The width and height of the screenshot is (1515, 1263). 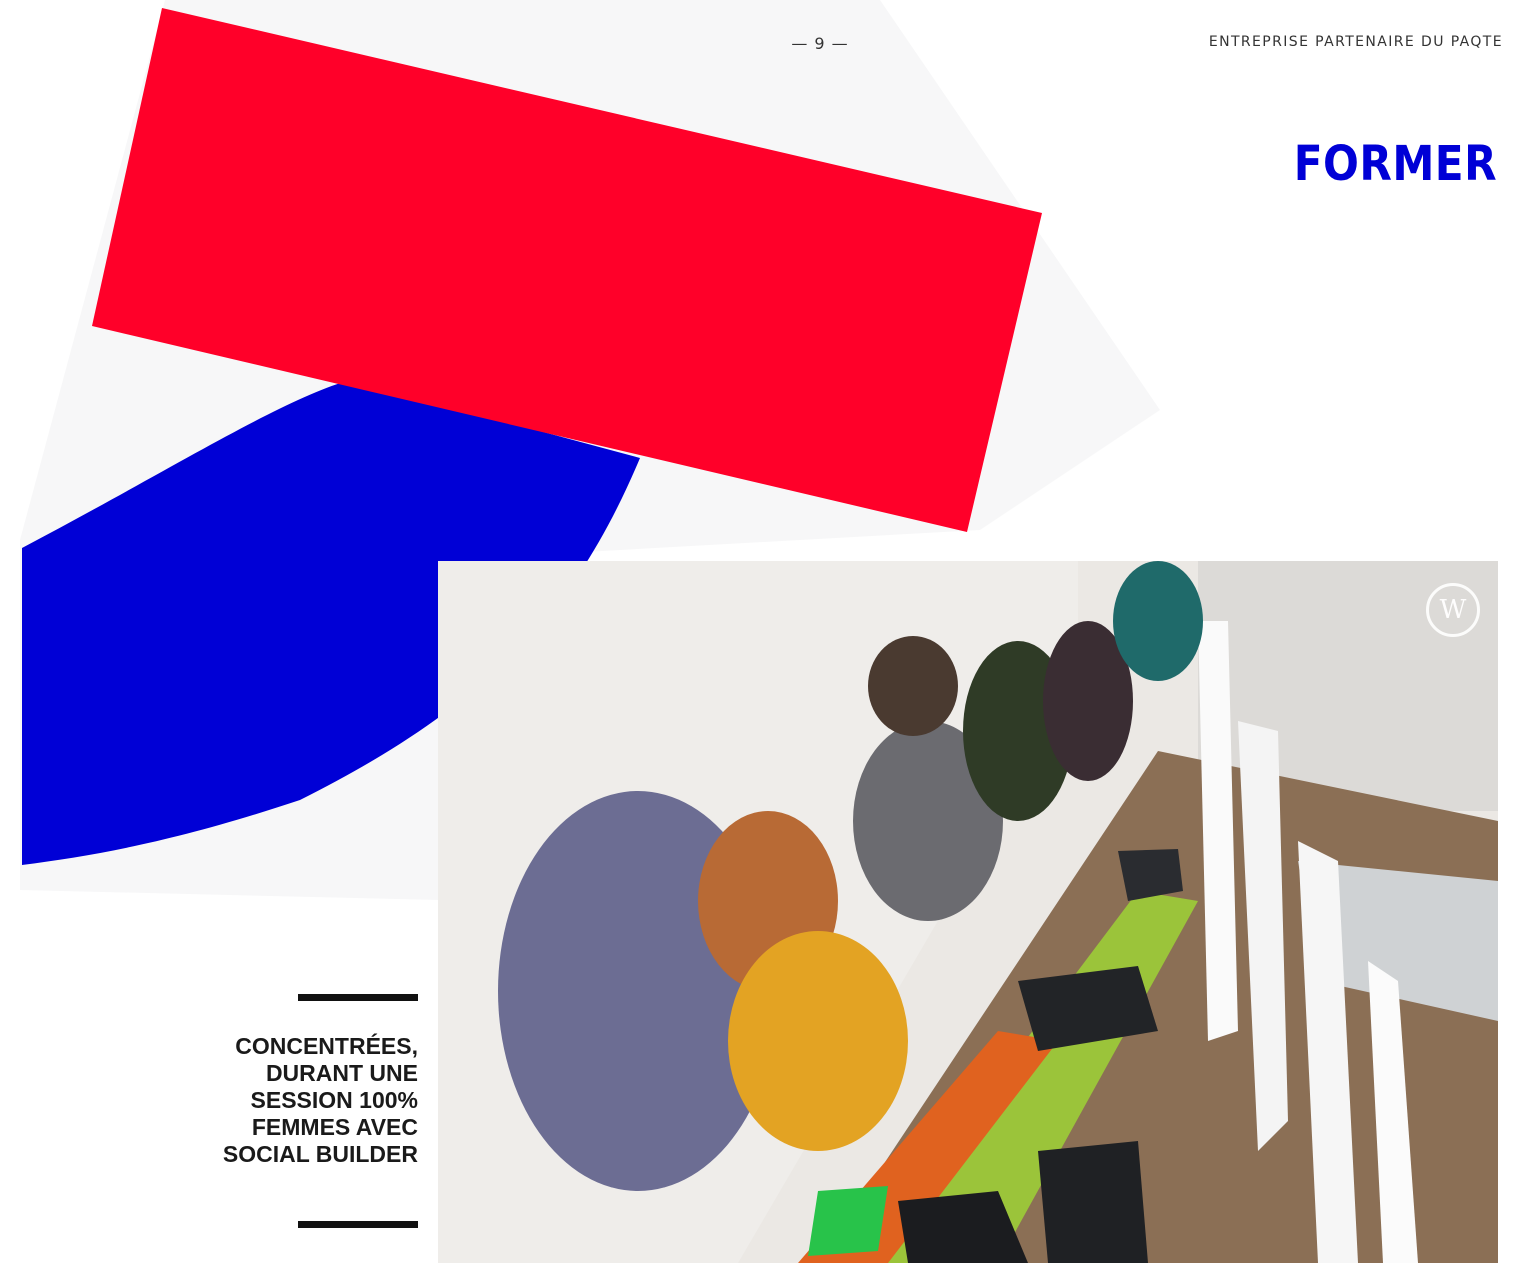 I want to click on caption-top-rule, so click(x=358, y=997).